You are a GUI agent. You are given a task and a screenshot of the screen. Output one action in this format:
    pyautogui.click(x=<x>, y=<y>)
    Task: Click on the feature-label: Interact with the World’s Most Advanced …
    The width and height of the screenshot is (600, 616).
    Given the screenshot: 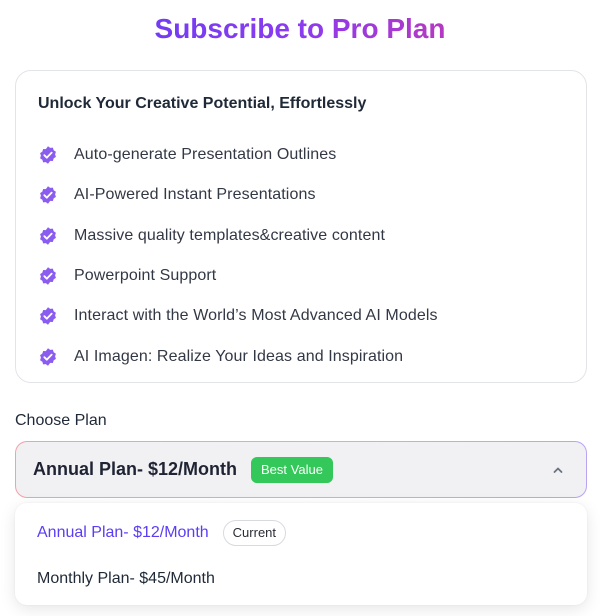 What is the action you would take?
    pyautogui.click(x=256, y=316)
    